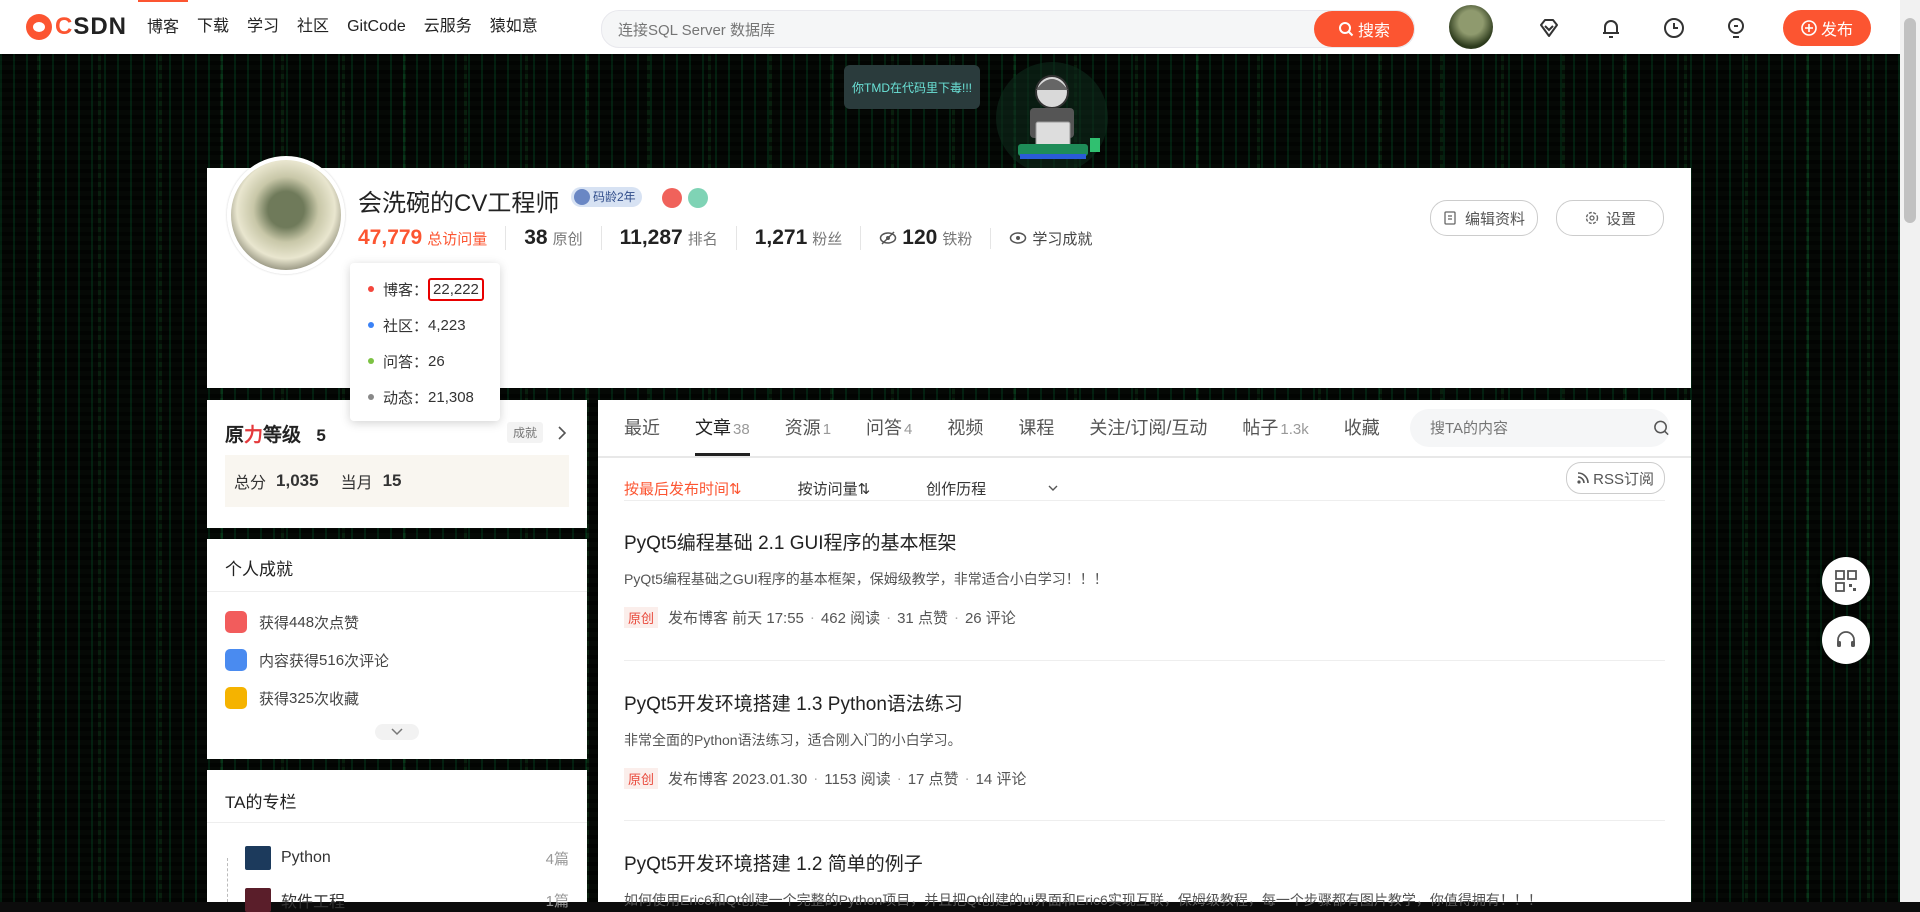  What do you see at coordinates (1610, 218) in the screenshot?
I see `settings-button: 设置` at bounding box center [1610, 218].